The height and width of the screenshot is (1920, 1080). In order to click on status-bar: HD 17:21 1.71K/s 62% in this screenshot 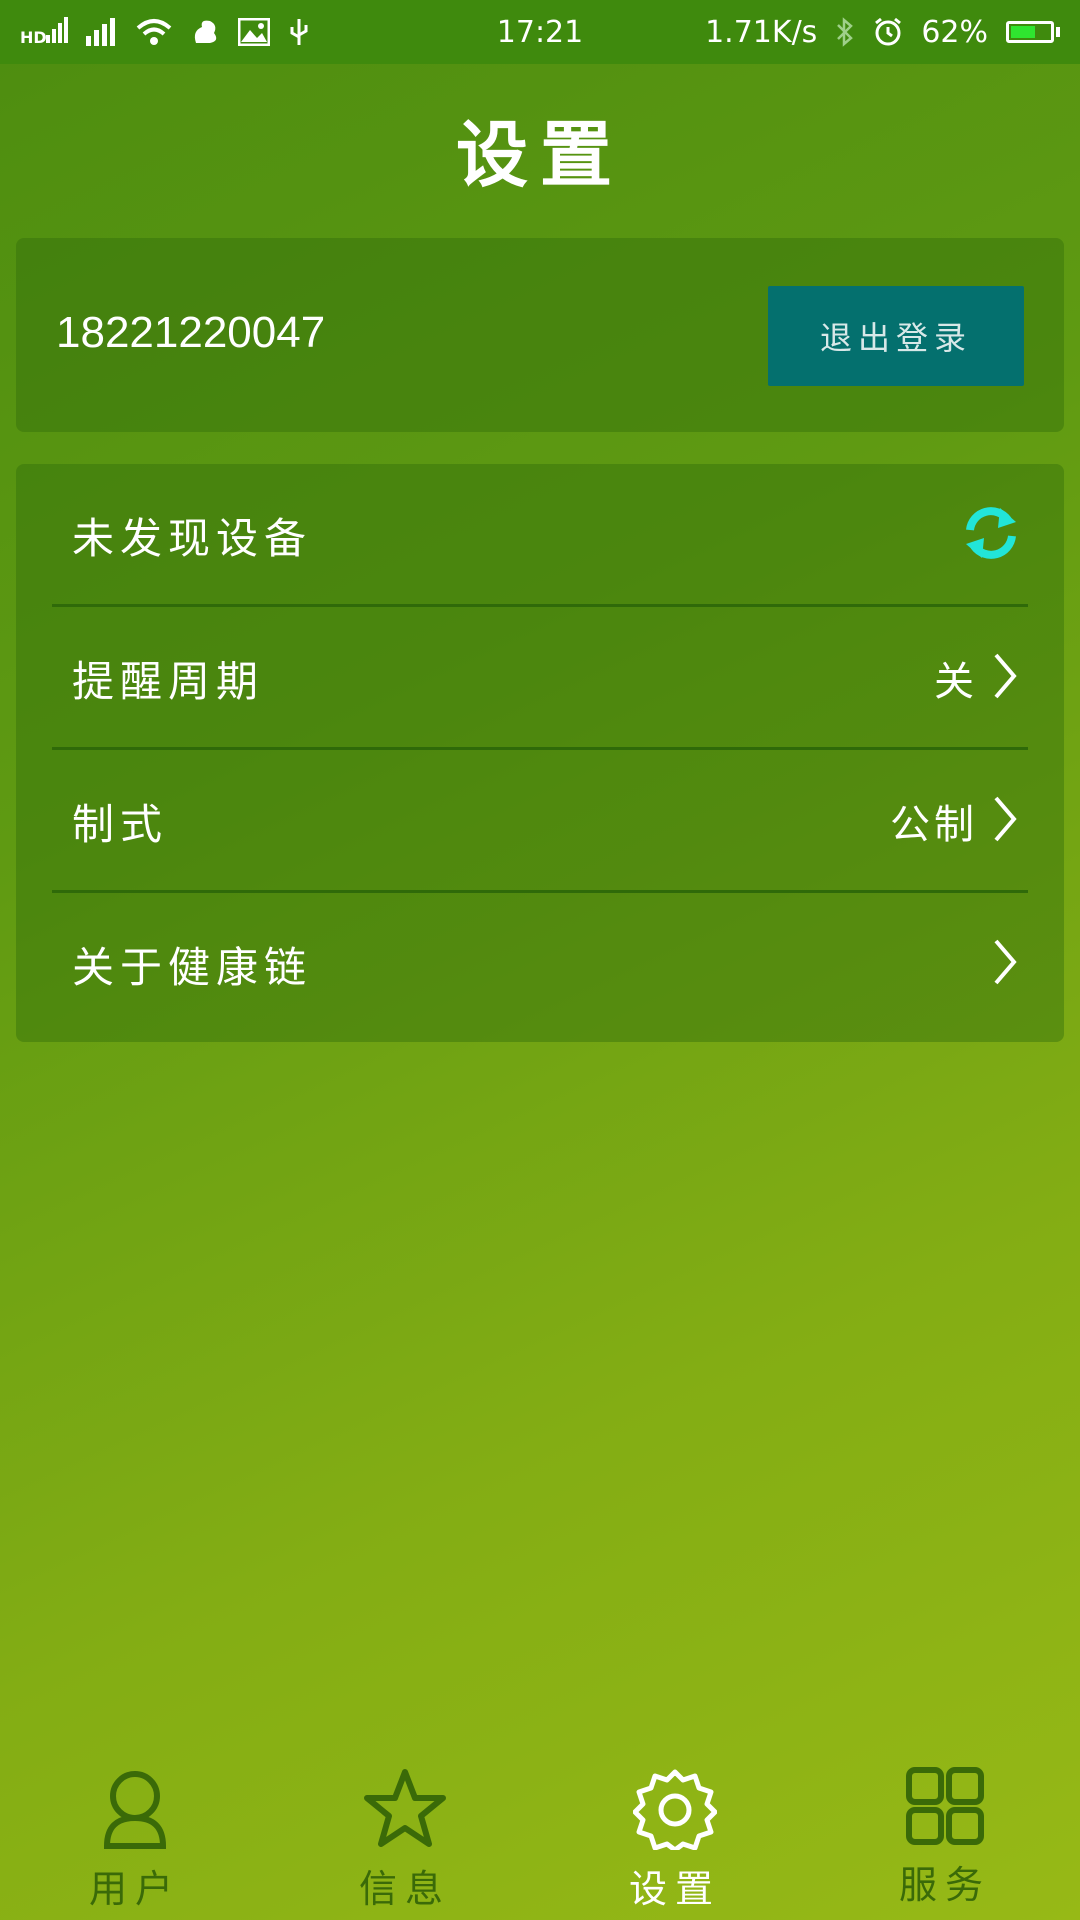, I will do `click(540, 32)`.